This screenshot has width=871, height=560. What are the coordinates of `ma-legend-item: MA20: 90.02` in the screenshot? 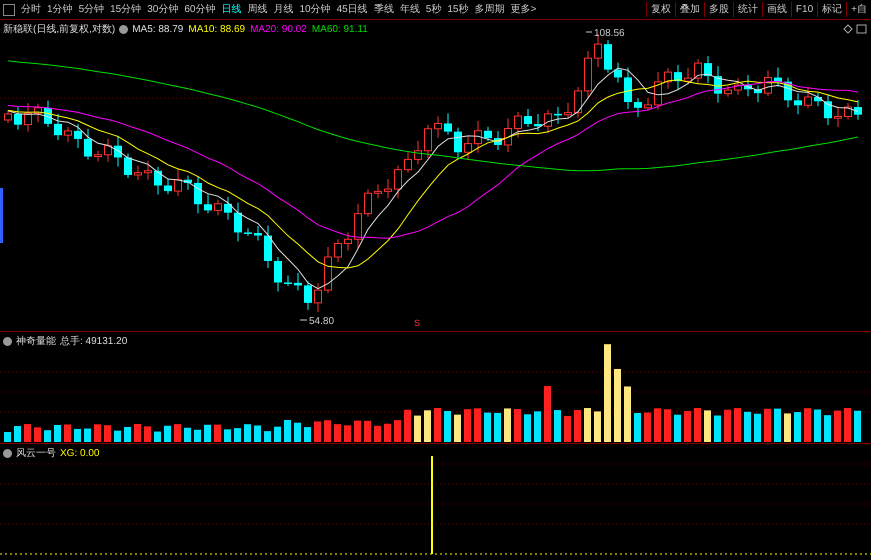 It's located at (278, 30).